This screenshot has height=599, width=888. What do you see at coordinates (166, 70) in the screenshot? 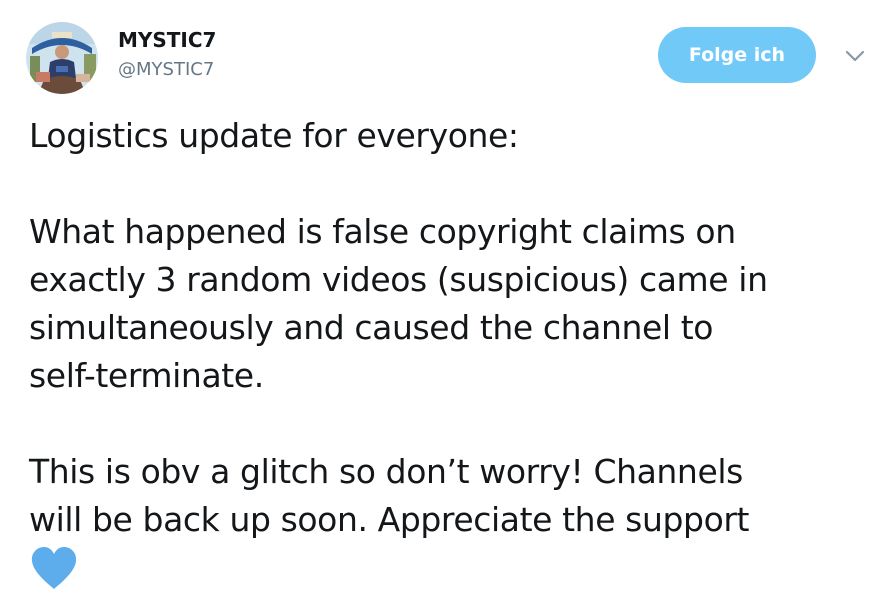
I see `user-handle: @MYSTIC7` at bounding box center [166, 70].